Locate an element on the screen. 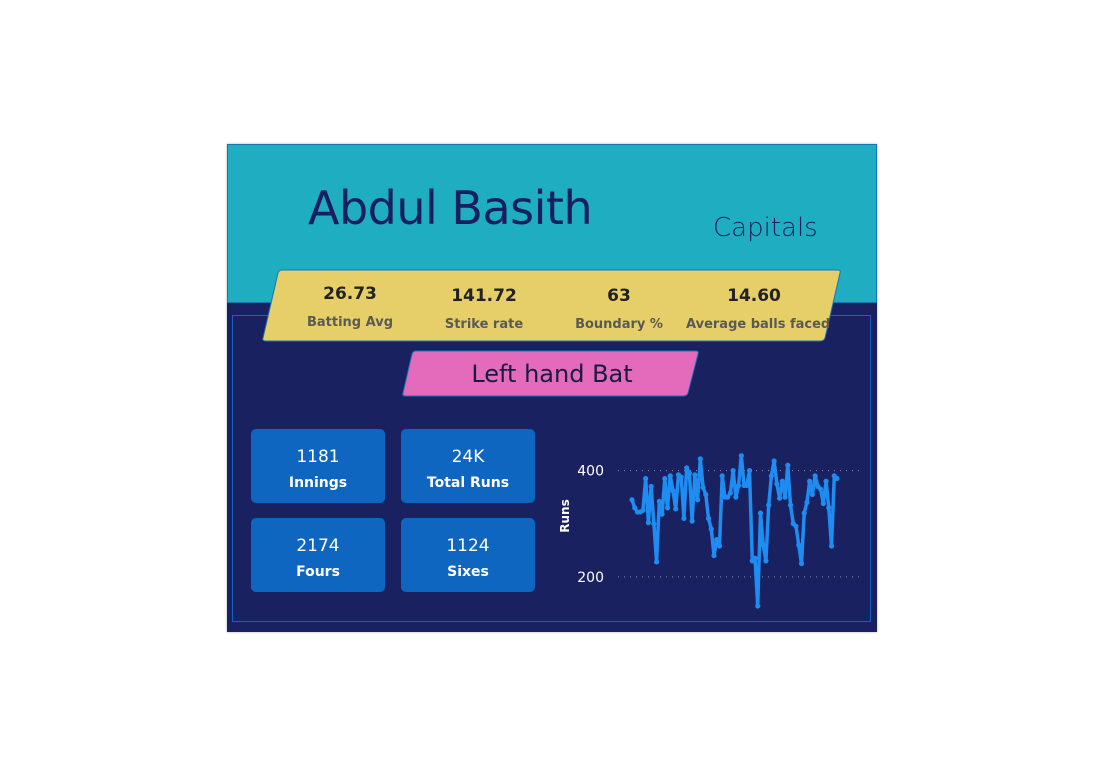 This screenshot has width=1117, height=775. stat-strike-rate: 141.72 Strike rate is located at coordinates (484, 306).